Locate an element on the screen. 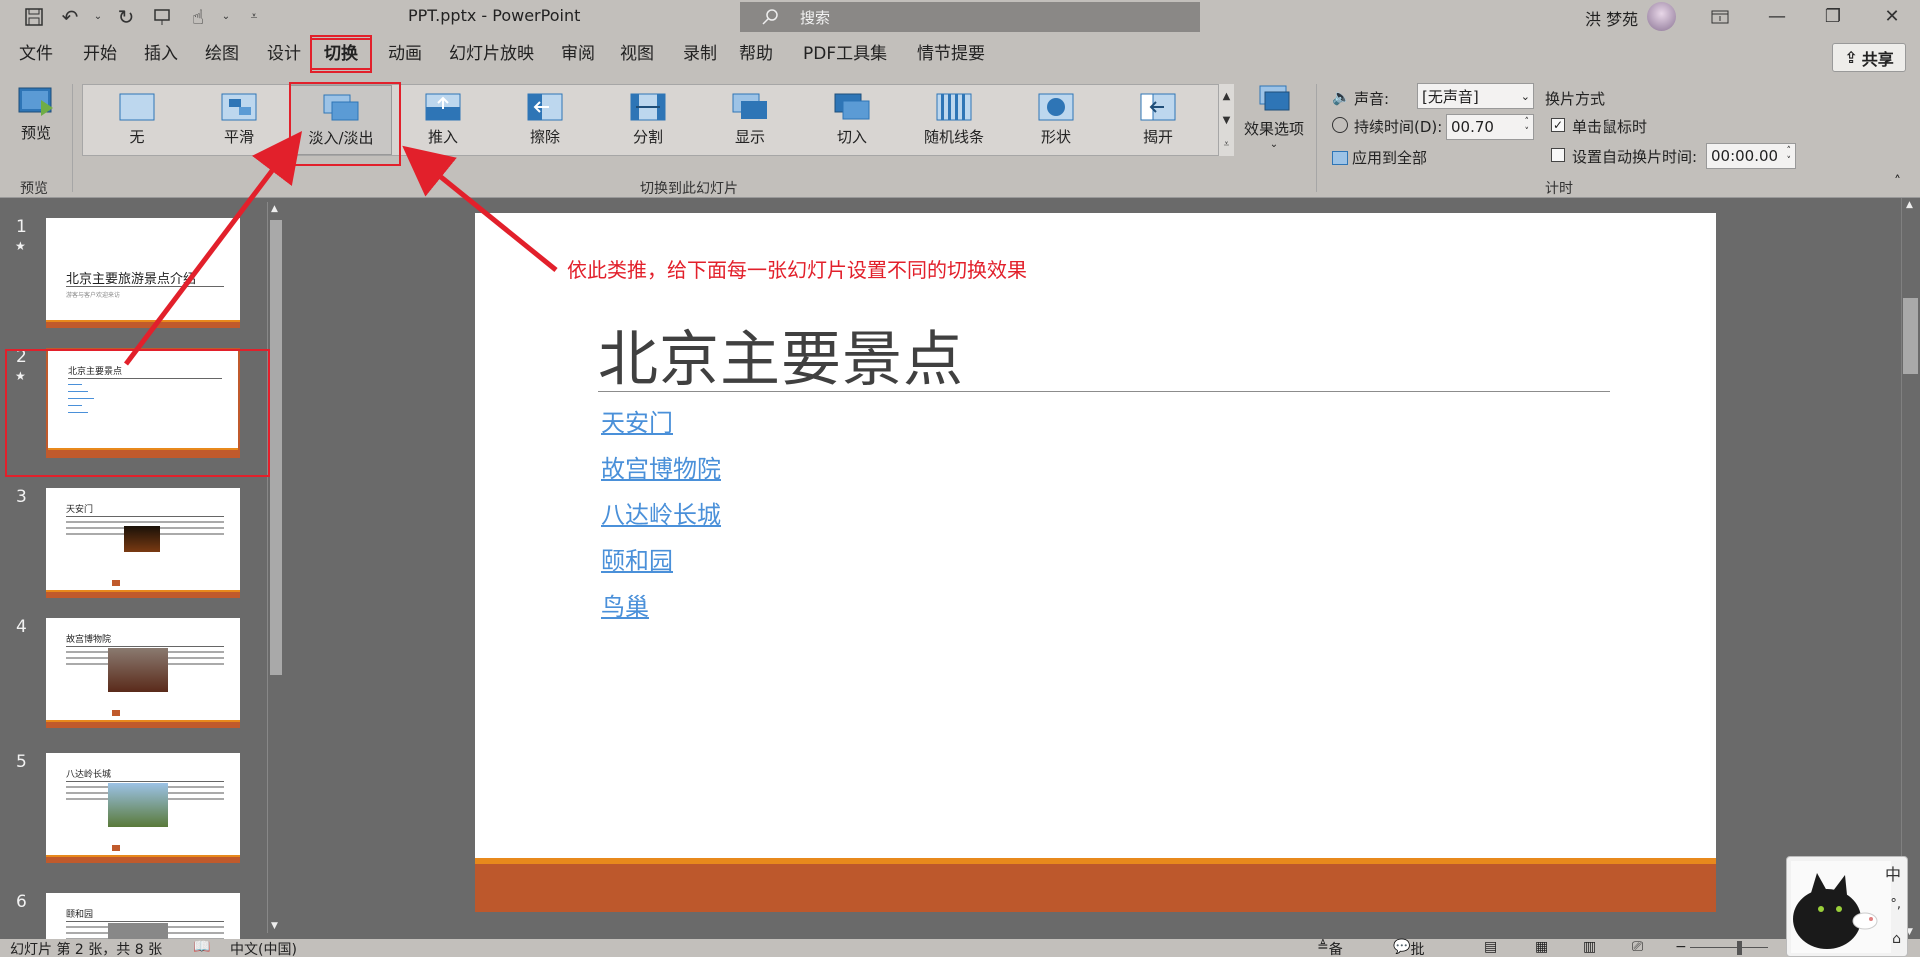 This screenshot has height=957, width=1920. slide-title: 北京主要景点 is located at coordinates (781, 354).